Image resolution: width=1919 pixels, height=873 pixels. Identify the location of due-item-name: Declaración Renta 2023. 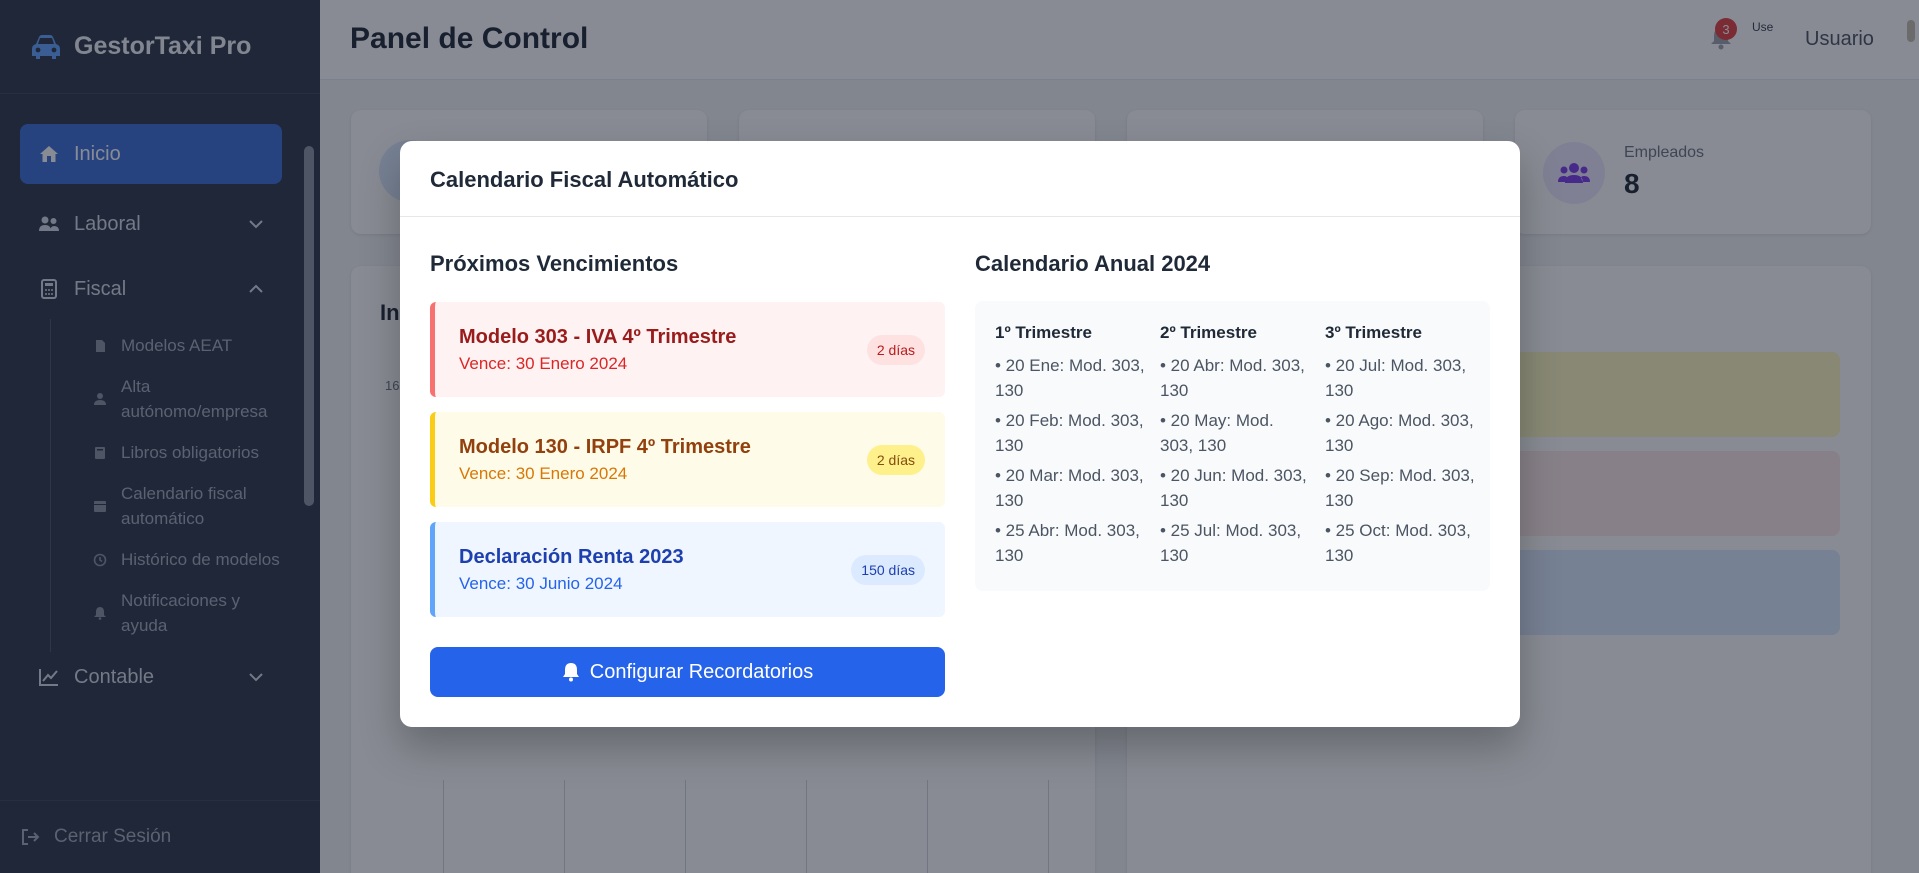
(571, 557).